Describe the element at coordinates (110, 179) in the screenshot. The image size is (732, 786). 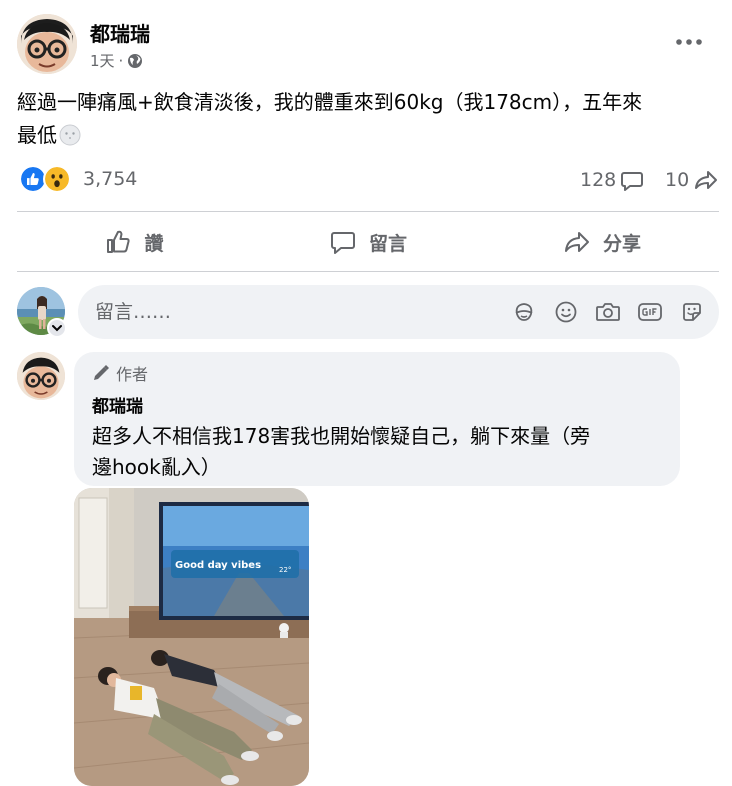
I see `reaction-count: 3,754` at that location.